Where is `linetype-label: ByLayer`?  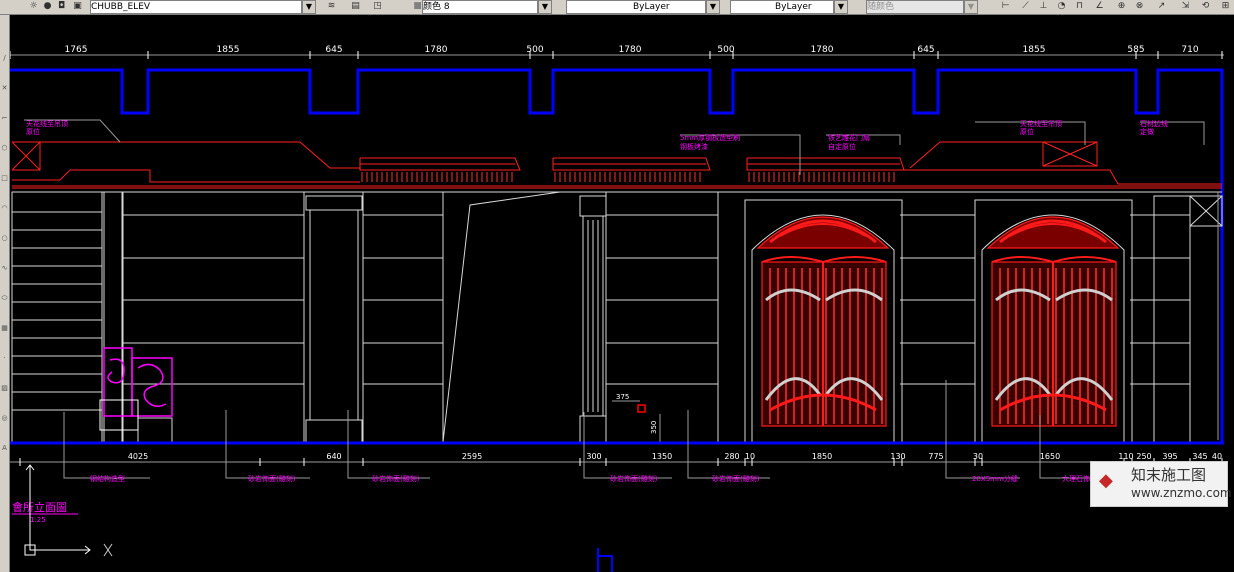 linetype-label: ByLayer is located at coordinates (651, 7).